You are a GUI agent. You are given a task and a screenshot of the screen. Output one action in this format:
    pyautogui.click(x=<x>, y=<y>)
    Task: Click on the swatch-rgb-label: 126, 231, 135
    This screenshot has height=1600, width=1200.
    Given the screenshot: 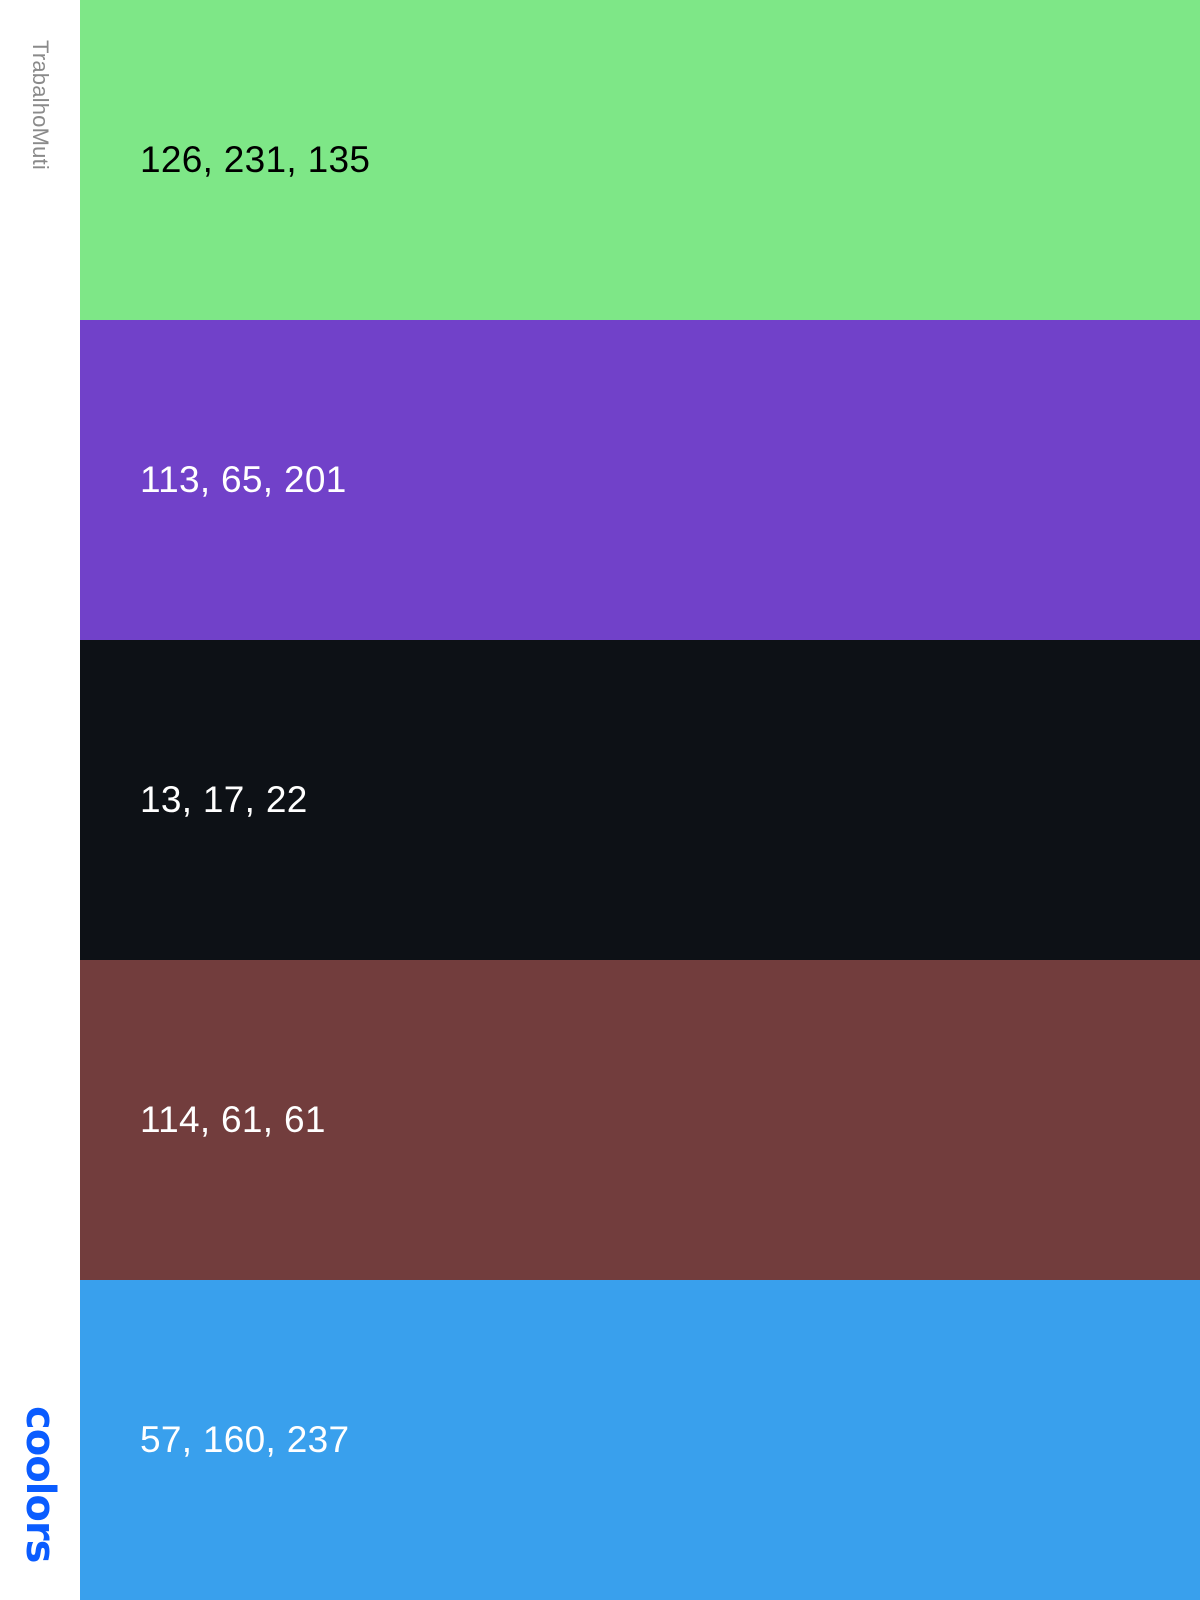 What is the action you would take?
    pyautogui.click(x=255, y=159)
    